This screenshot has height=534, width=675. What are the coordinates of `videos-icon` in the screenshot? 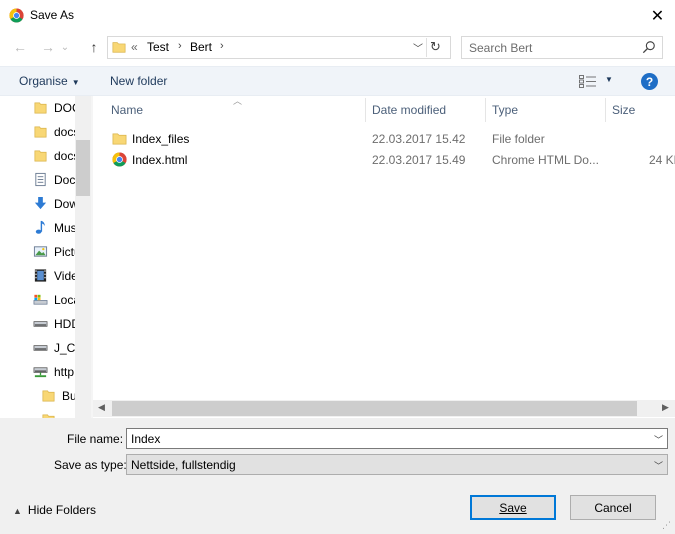 It's located at (40, 275).